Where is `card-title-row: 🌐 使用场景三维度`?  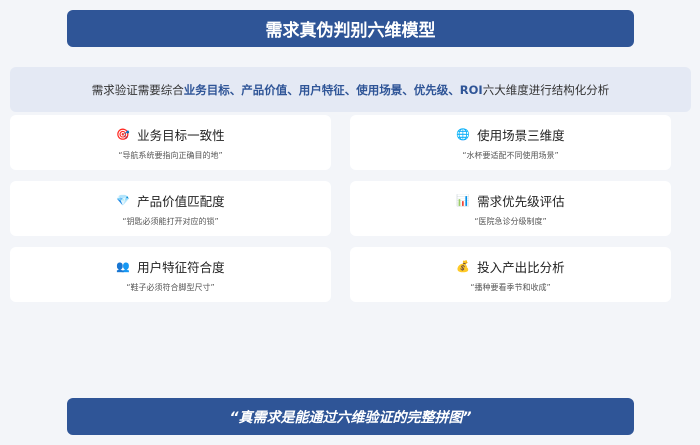 card-title-row: 🌐 使用场景三维度 is located at coordinates (510, 134).